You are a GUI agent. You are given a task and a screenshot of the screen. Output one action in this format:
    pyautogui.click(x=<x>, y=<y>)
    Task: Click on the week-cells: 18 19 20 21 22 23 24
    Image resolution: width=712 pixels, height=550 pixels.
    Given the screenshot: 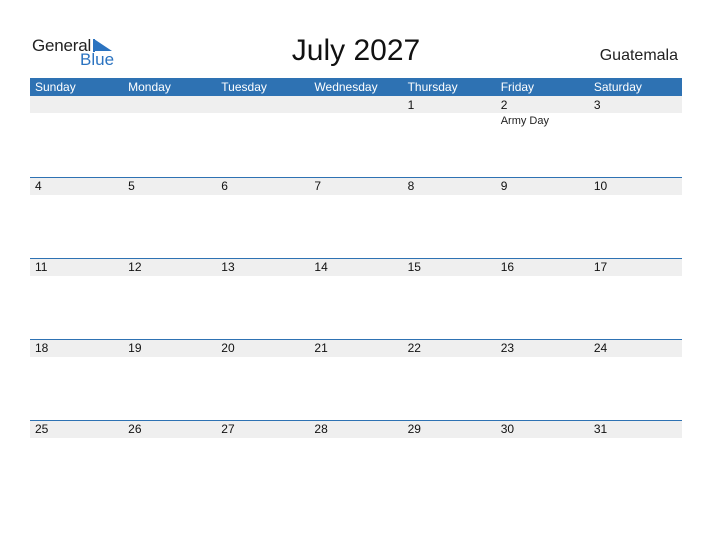 What is the action you would take?
    pyautogui.click(x=356, y=379)
    